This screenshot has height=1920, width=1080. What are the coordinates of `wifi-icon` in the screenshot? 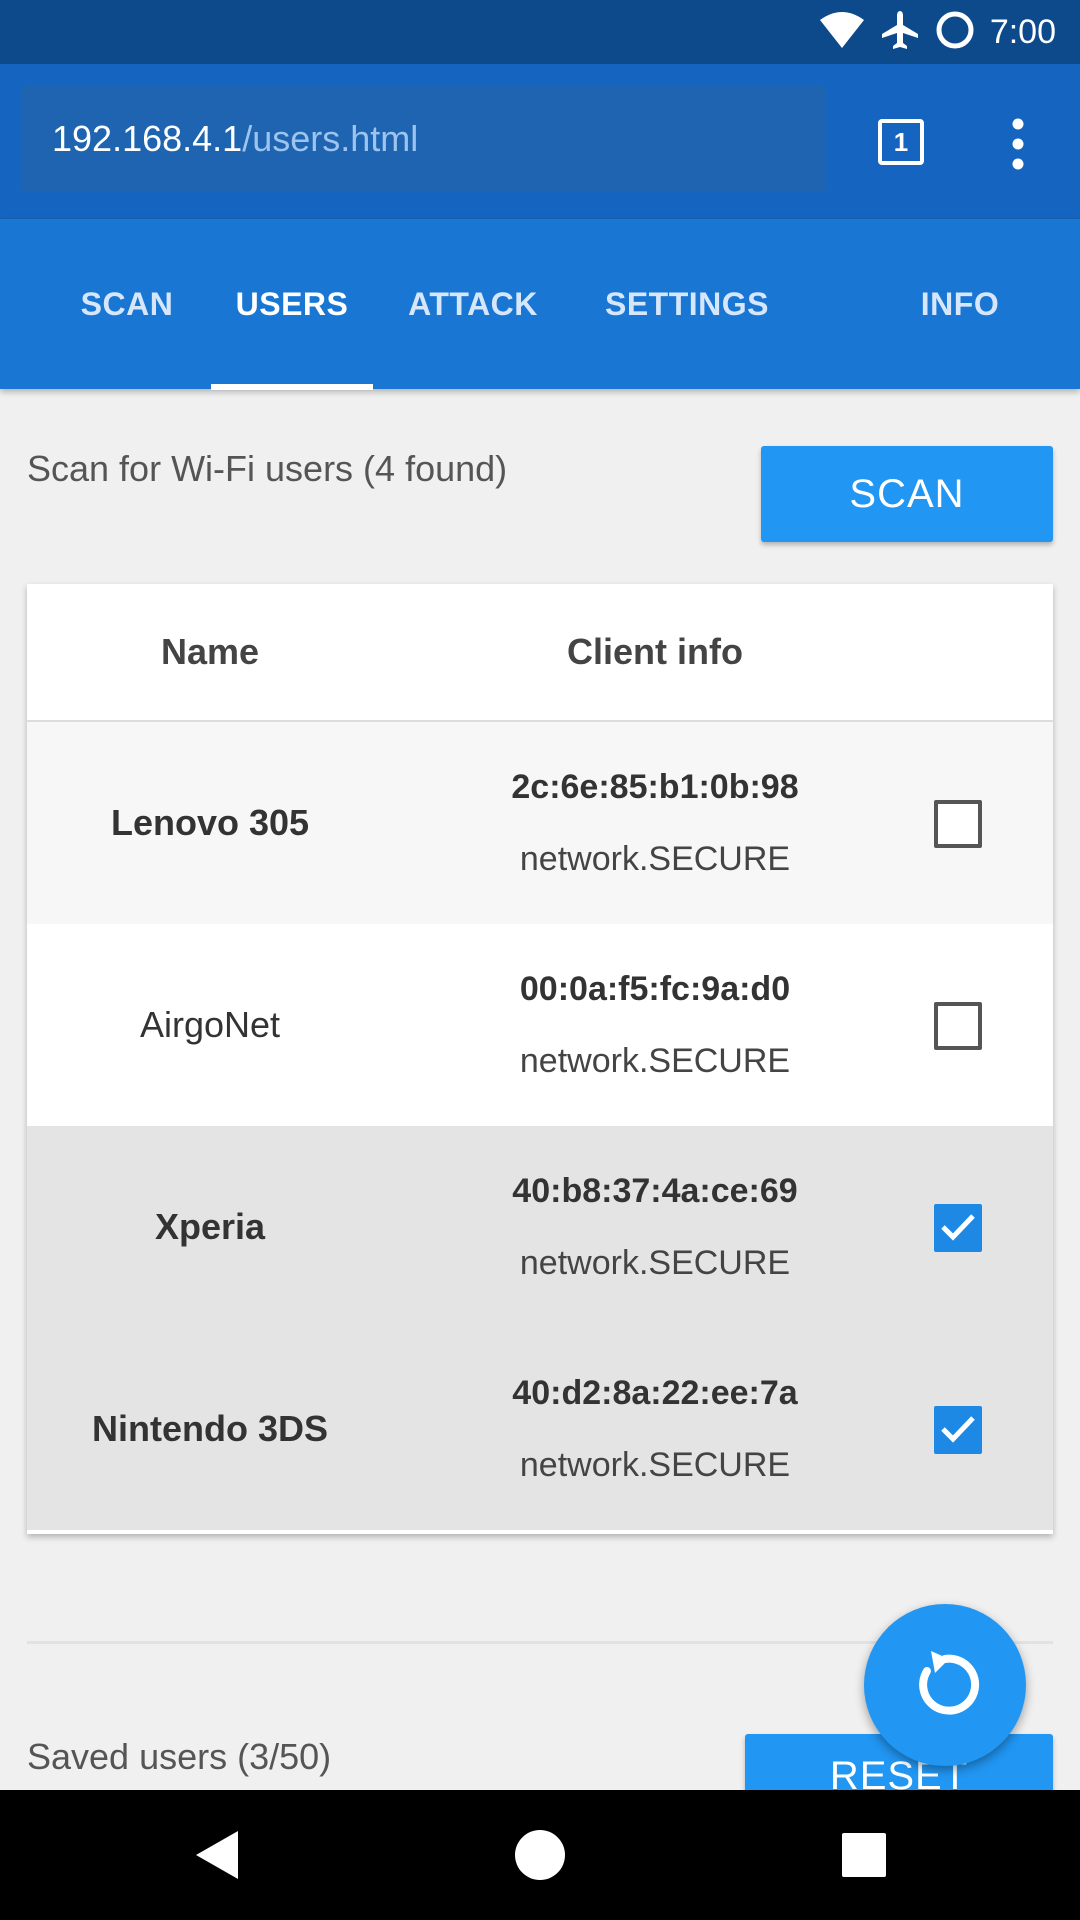 It's located at (842, 32).